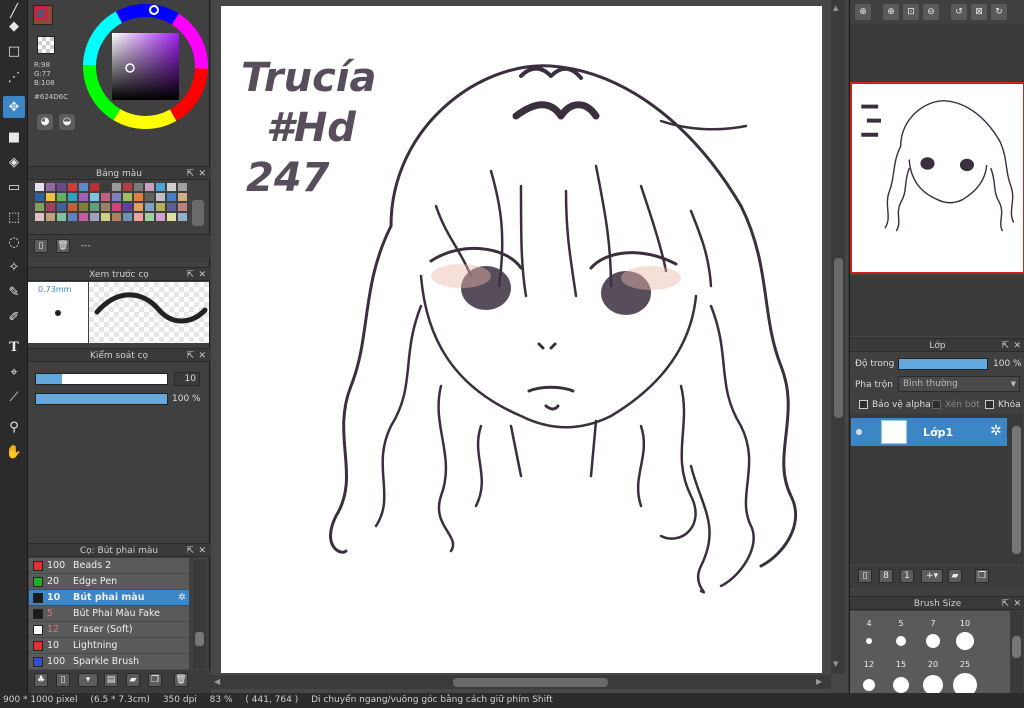  Describe the element at coordinates (865, 576) in the screenshot. I see `new-layer-icon: ▯` at that location.